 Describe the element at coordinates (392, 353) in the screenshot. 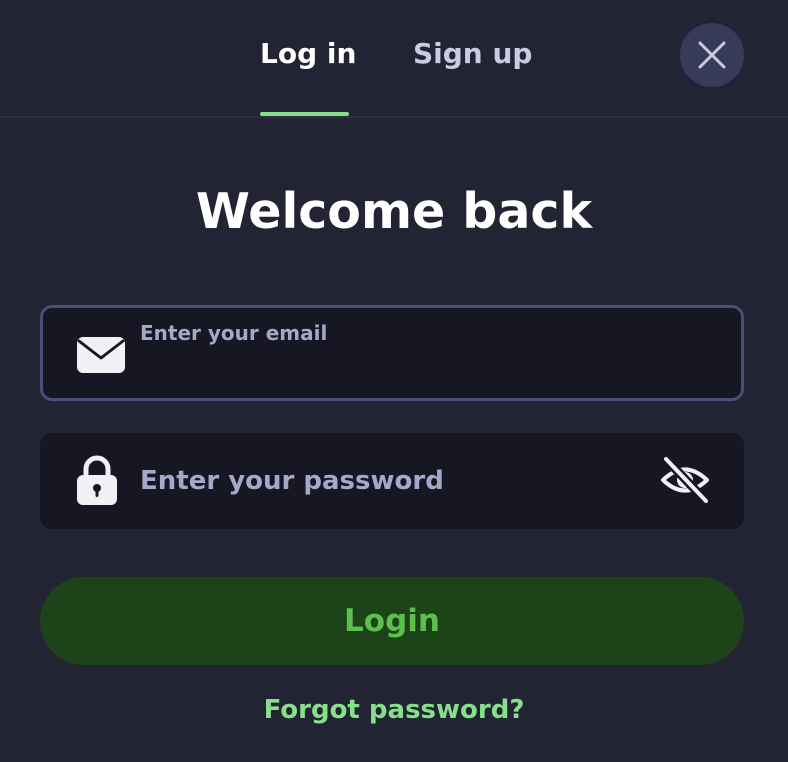

I see `email-field` at that location.